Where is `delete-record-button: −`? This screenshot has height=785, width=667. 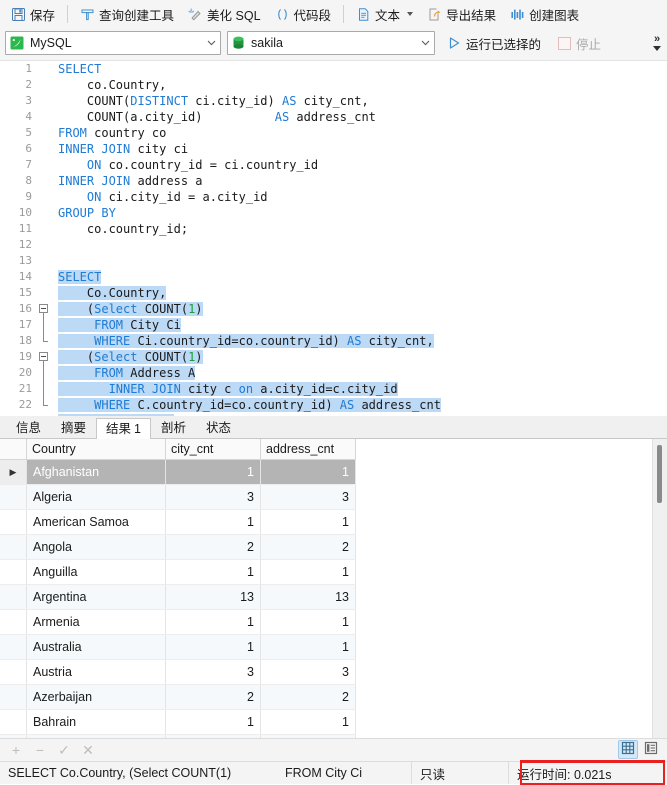
delete-record-button: − is located at coordinates (40, 750).